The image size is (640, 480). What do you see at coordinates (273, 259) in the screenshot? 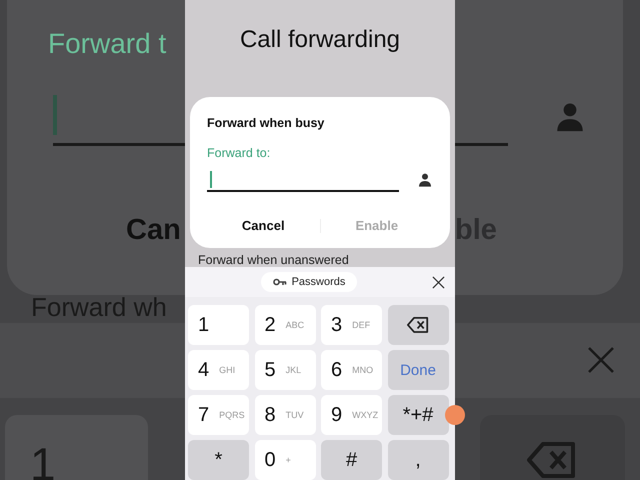
I see `list-item: Forward when unanswered` at bounding box center [273, 259].